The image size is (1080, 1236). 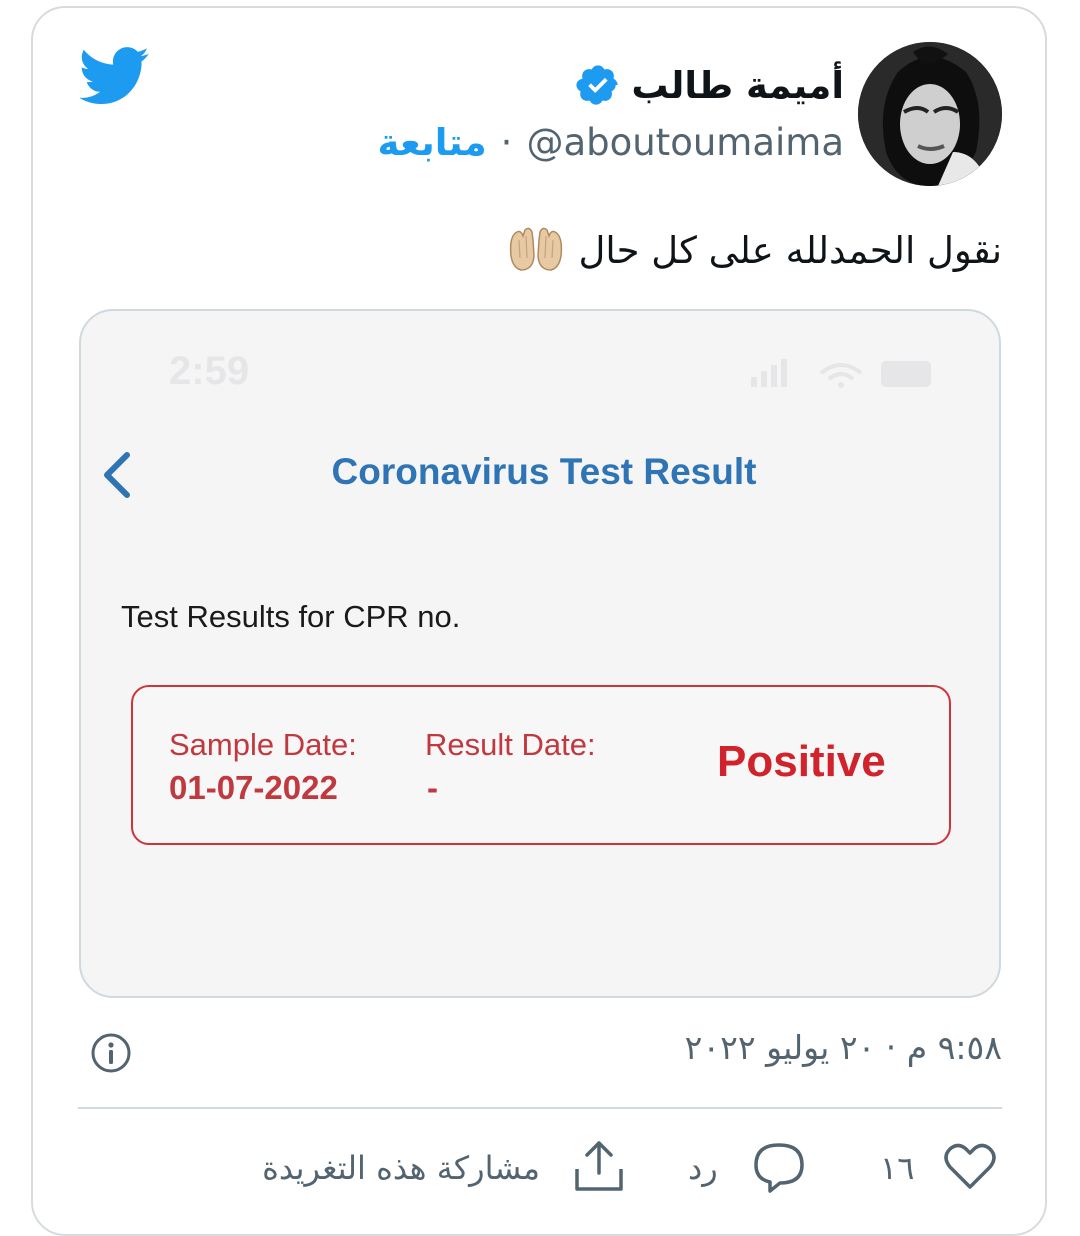 I want to click on avatar-portrait, so click(x=930, y=114).